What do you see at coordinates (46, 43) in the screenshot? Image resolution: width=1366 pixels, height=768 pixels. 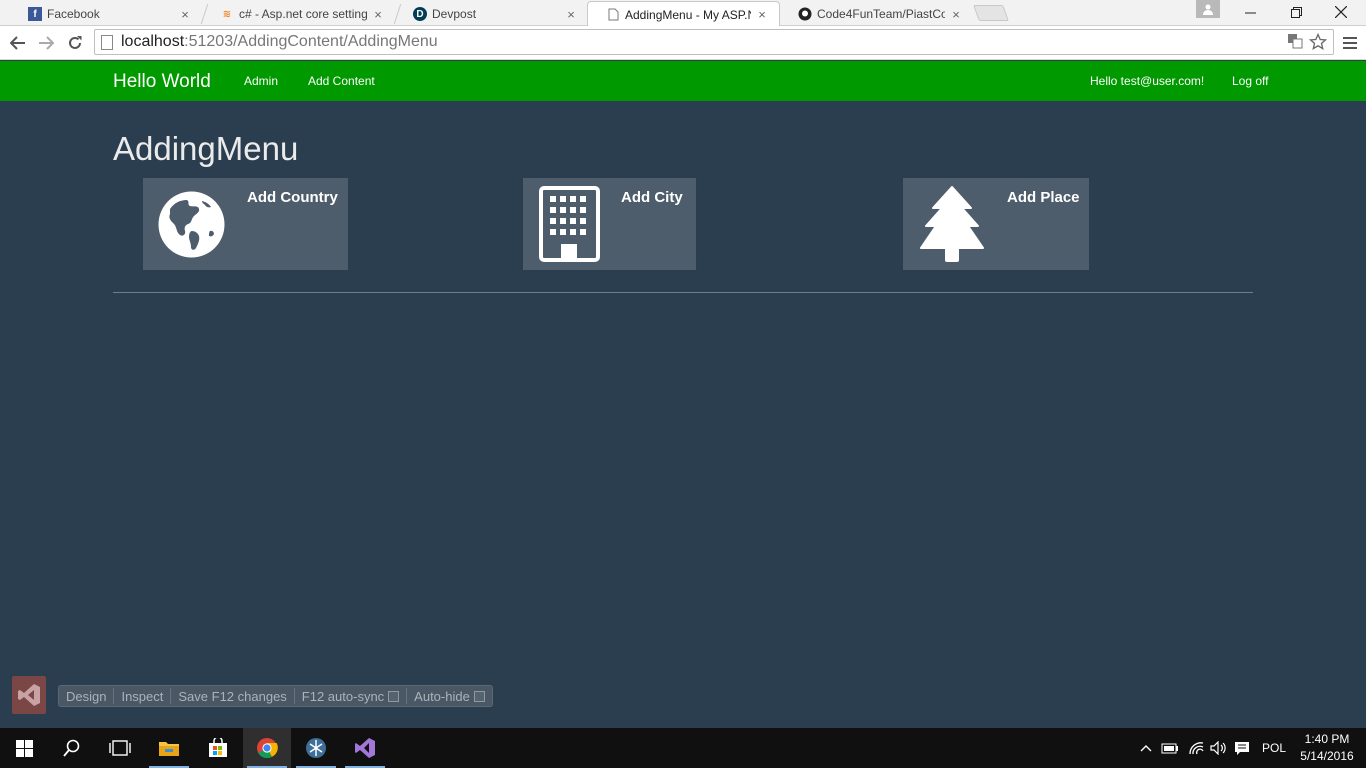 I see `forward-icon` at bounding box center [46, 43].